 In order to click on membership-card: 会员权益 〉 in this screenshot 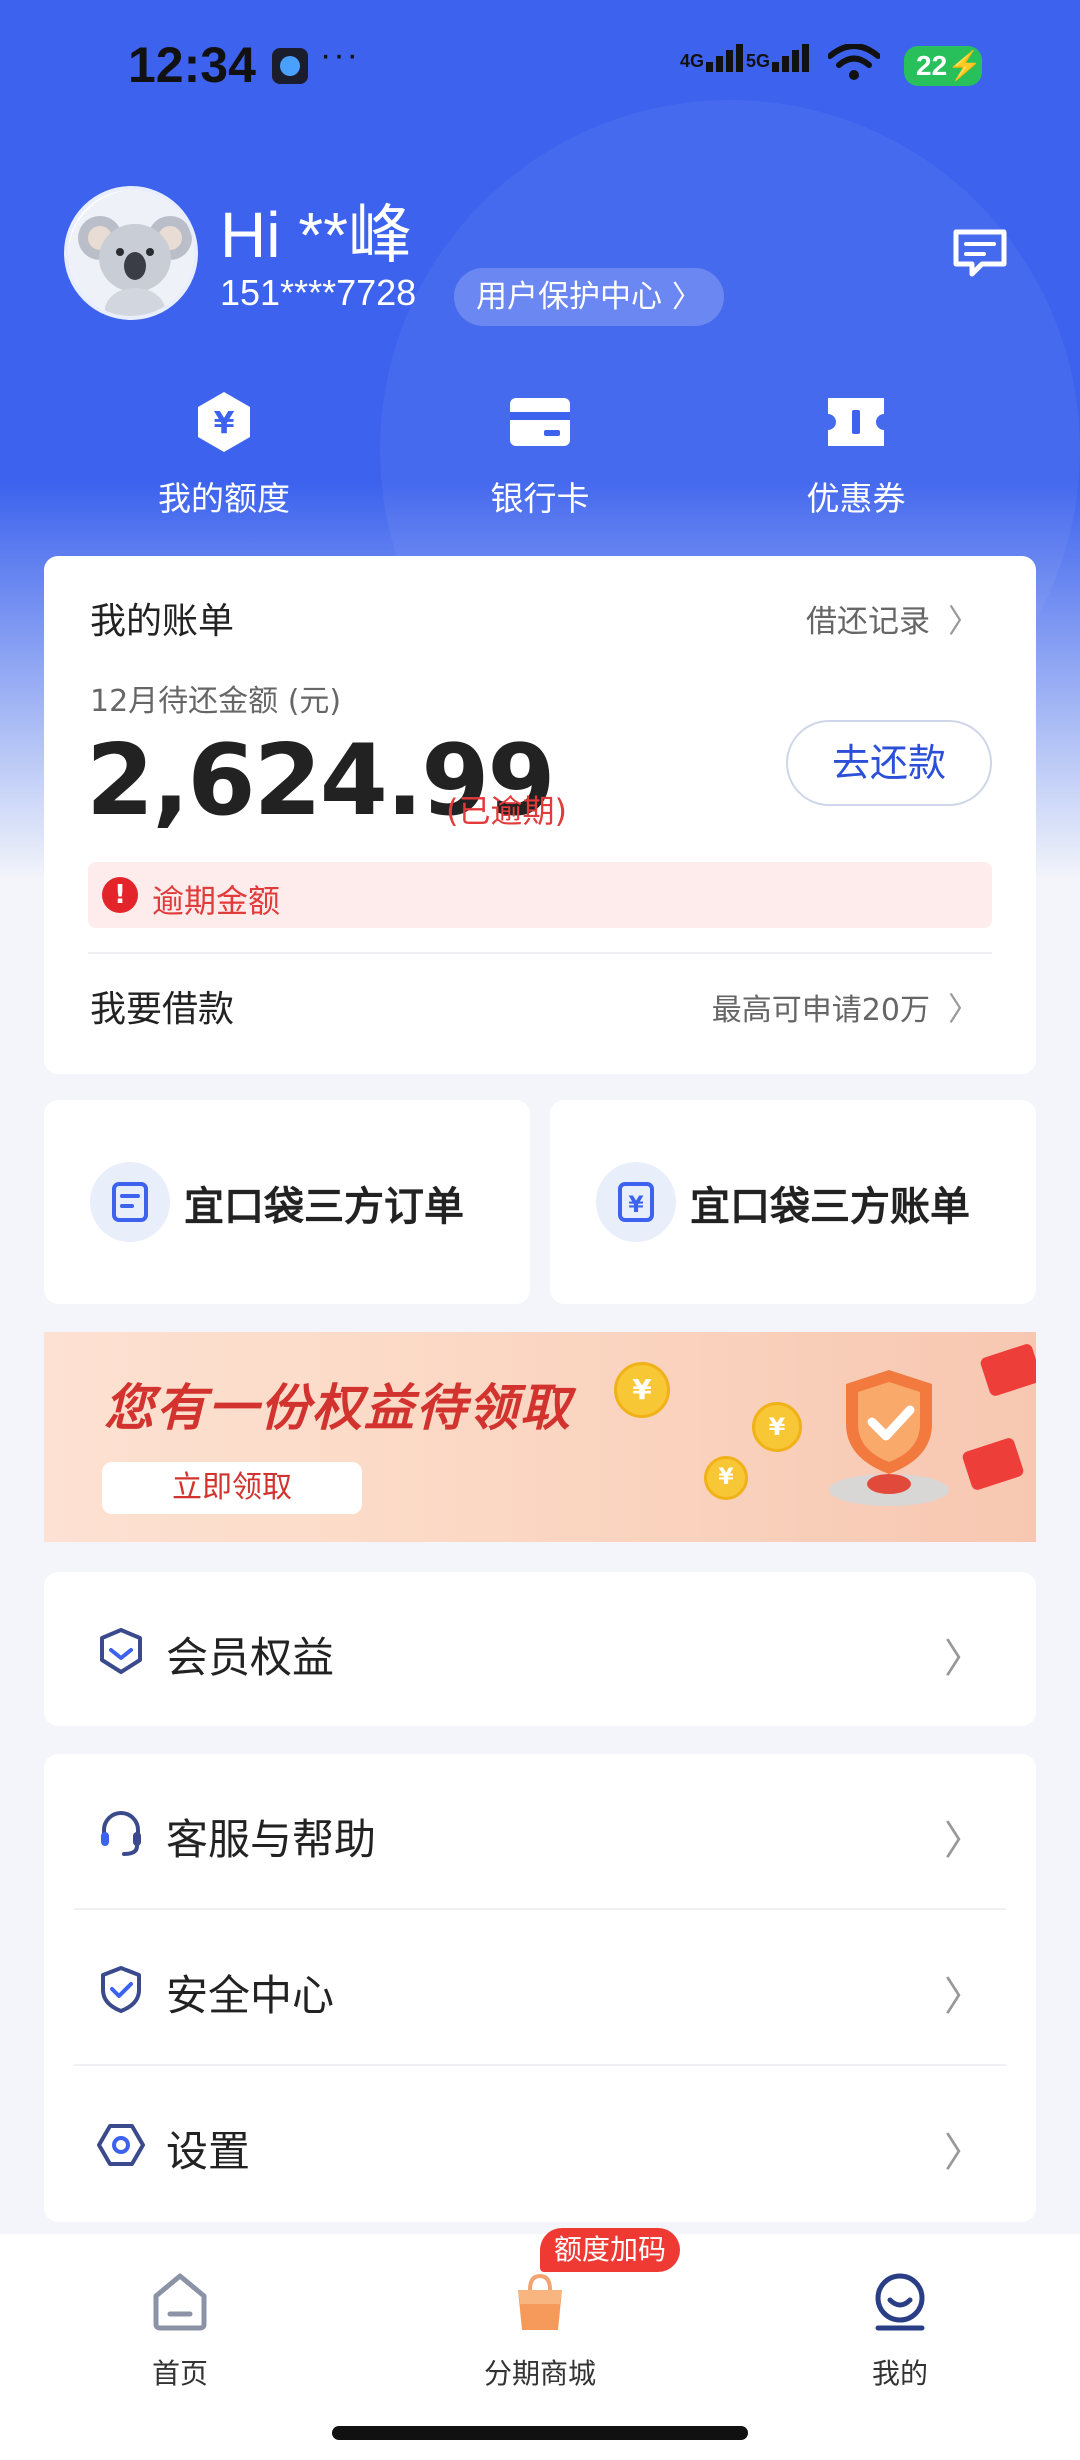, I will do `click(540, 1649)`.